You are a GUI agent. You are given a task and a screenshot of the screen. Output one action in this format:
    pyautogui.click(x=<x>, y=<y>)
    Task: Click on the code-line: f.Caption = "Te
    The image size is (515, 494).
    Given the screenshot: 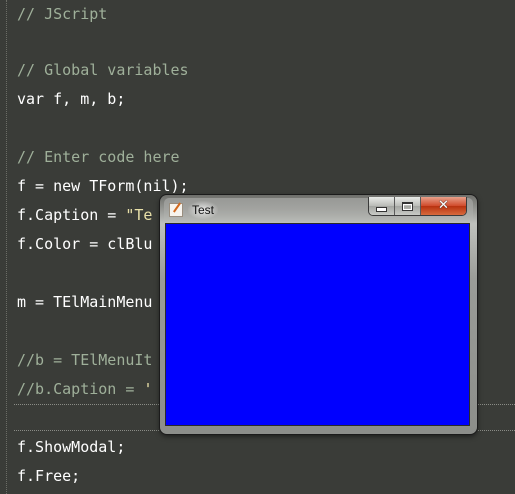 What is the action you would take?
    pyautogui.click(x=84, y=215)
    